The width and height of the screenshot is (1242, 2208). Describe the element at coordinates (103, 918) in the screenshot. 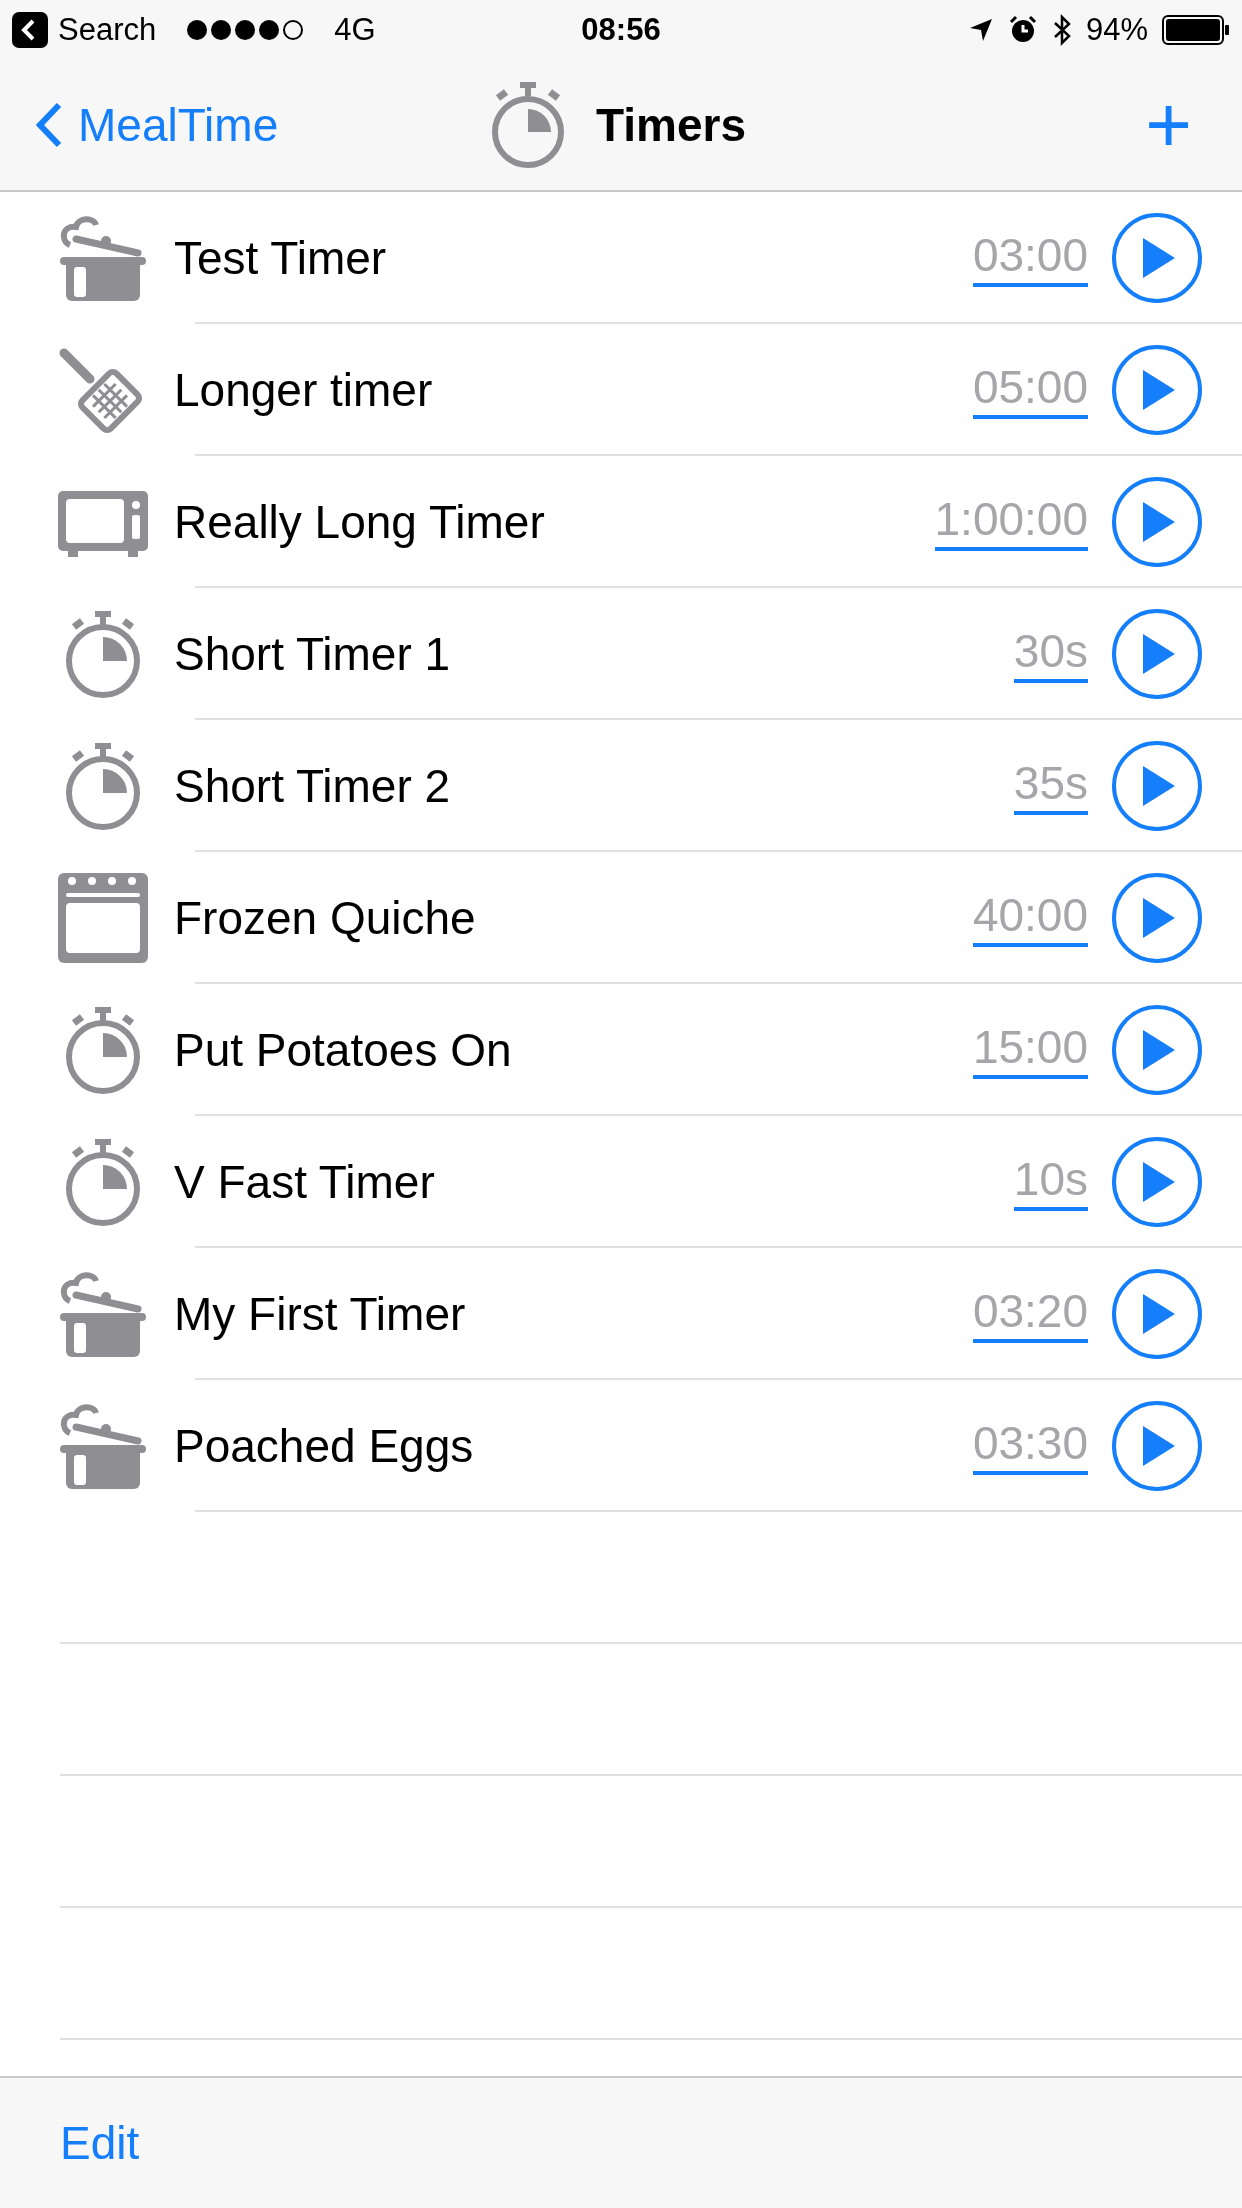

I see `oven-icon` at that location.